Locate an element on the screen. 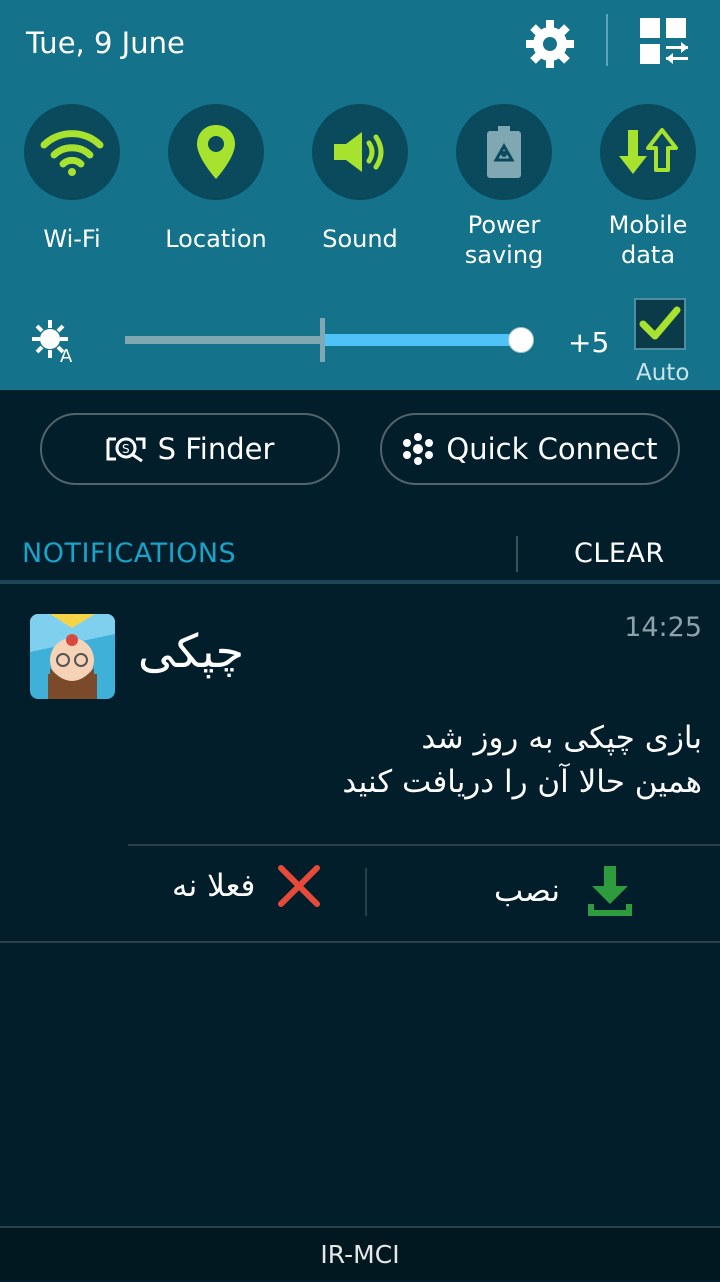 This screenshot has width=720, height=1282. svg-text: A is located at coordinates (66, 355).